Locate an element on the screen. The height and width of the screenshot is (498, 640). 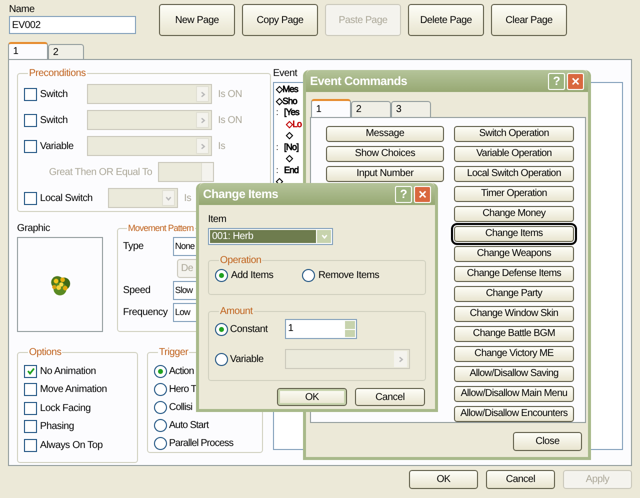
command-button: Change Money is located at coordinates (514, 214).